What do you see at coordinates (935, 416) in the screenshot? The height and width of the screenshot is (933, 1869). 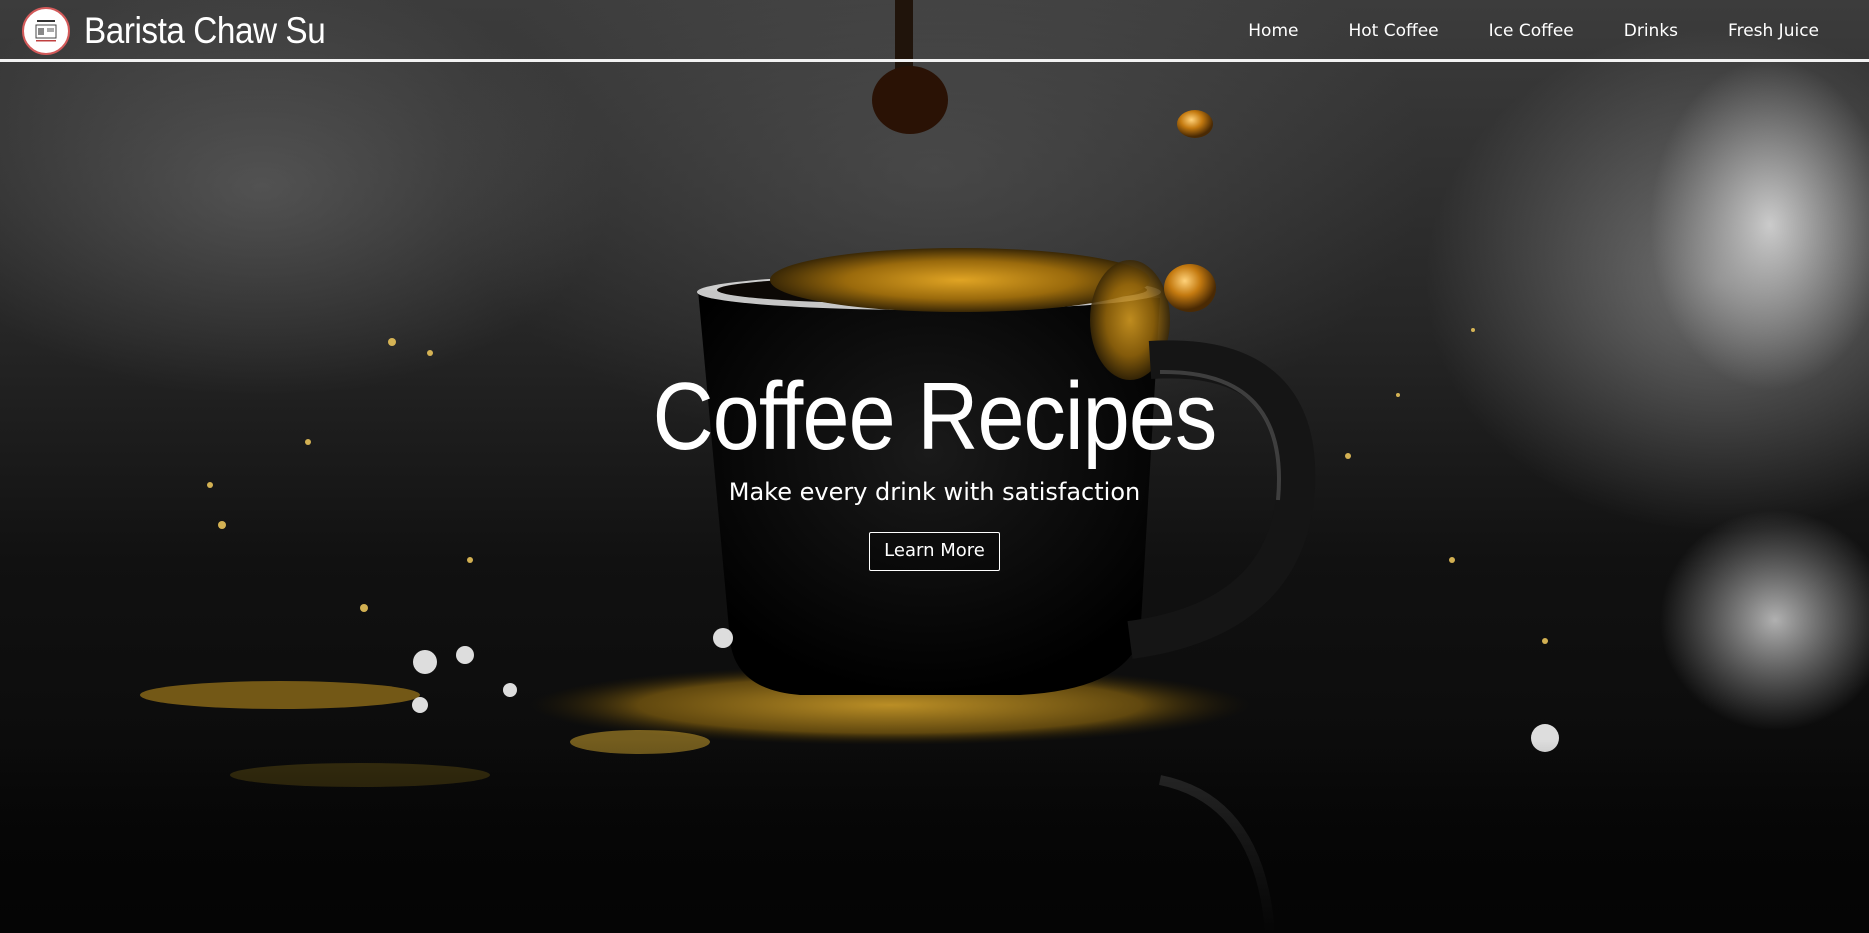 I see `hero-title: Coffee Recipes` at bounding box center [935, 416].